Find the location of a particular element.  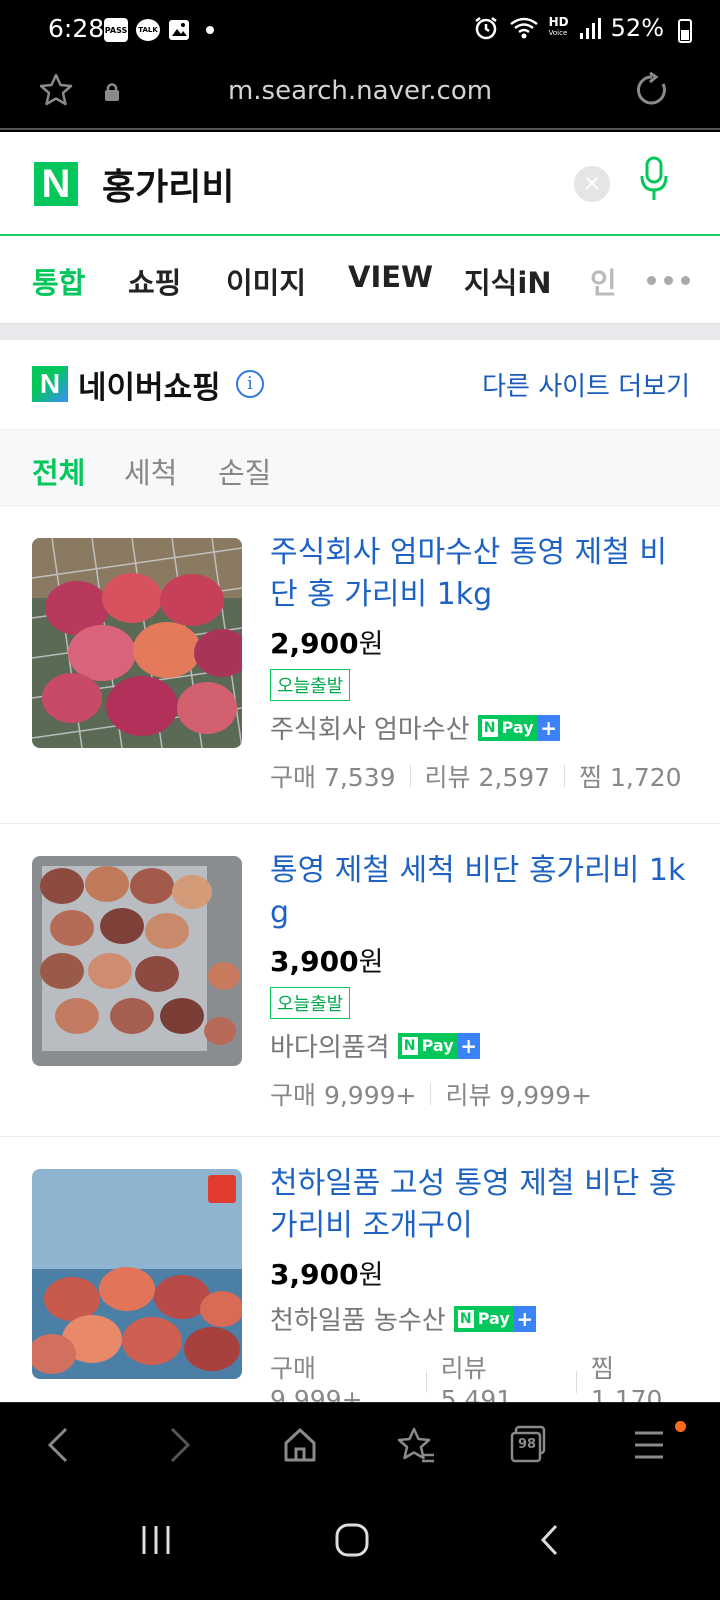

info-icon: i is located at coordinates (250, 384).